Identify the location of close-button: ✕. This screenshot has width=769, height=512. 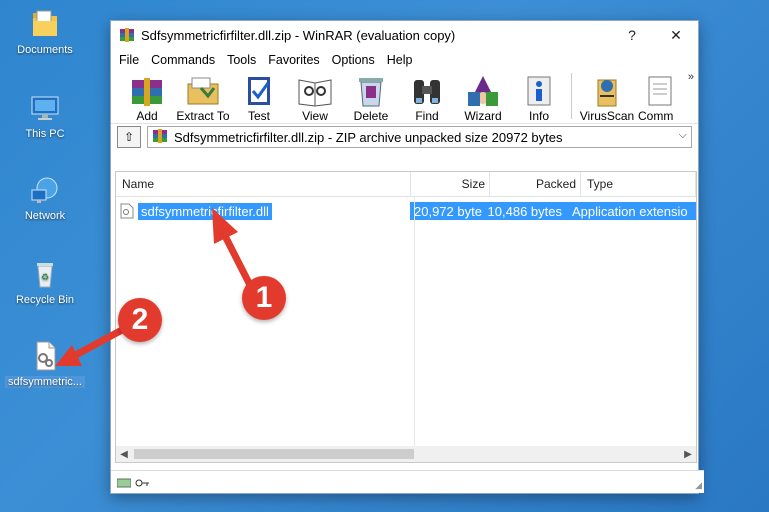
(676, 35).